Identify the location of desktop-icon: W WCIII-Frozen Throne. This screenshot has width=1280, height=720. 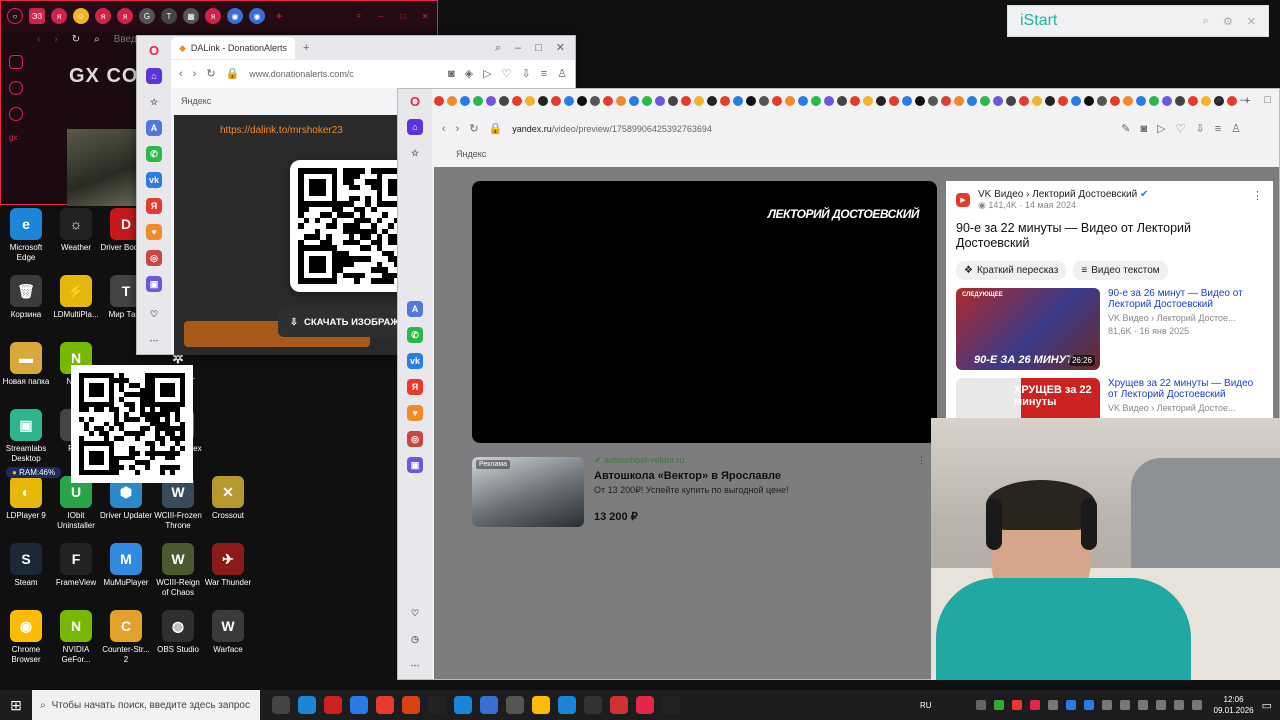
(178, 503).